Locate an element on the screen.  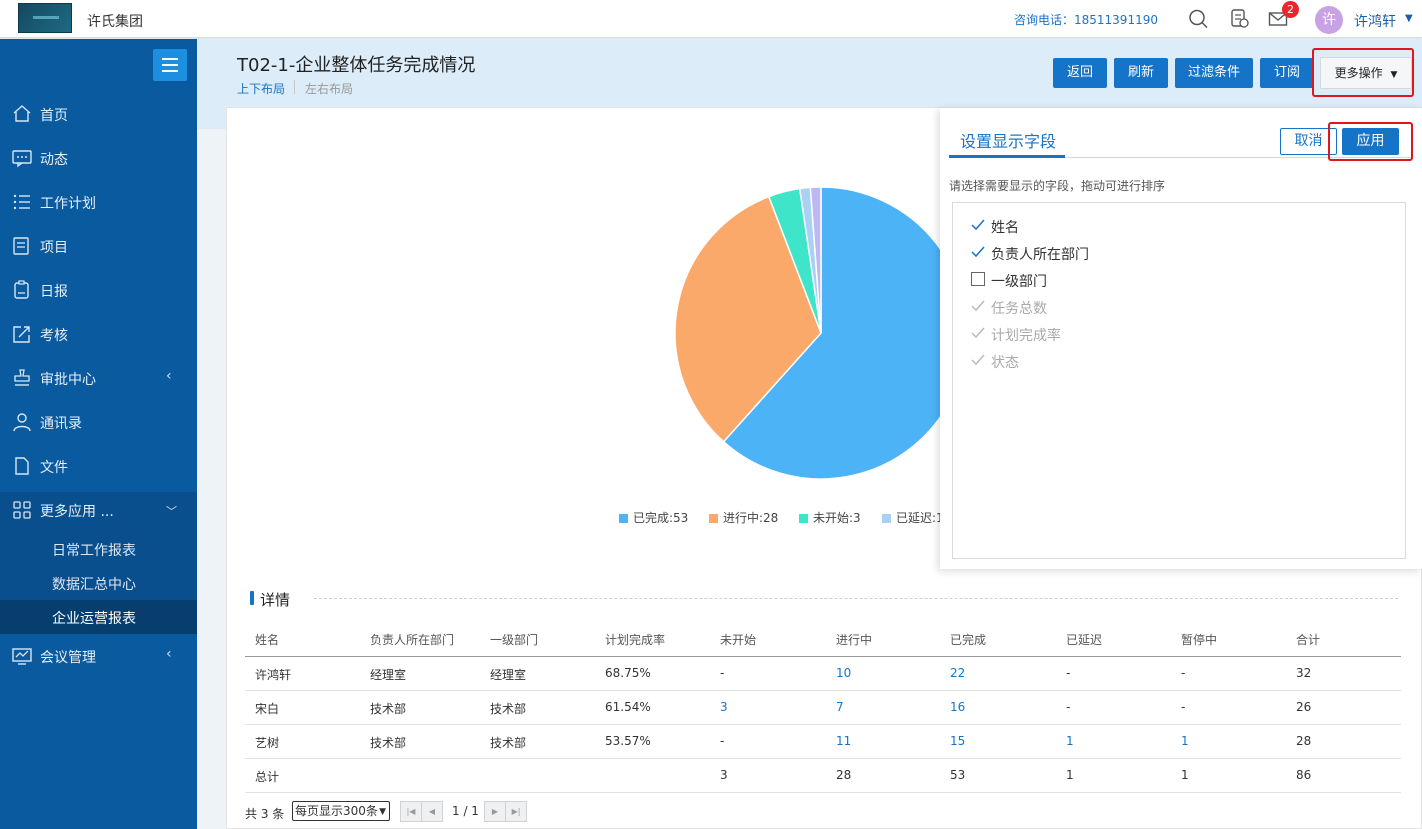
table-row-cell: 22 is located at coordinates (957, 673).